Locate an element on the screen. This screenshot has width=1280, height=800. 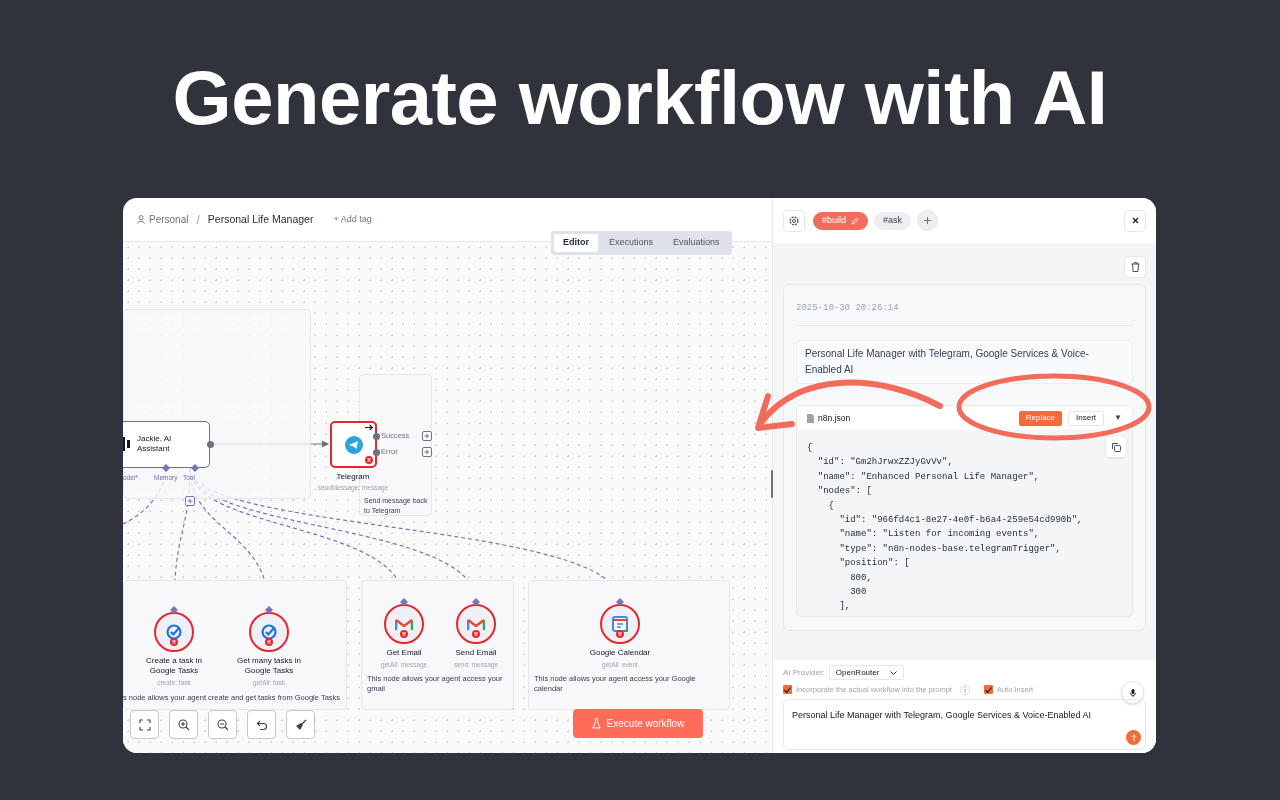
headline: Generate workflow with AI is located at coordinates (640, 98).